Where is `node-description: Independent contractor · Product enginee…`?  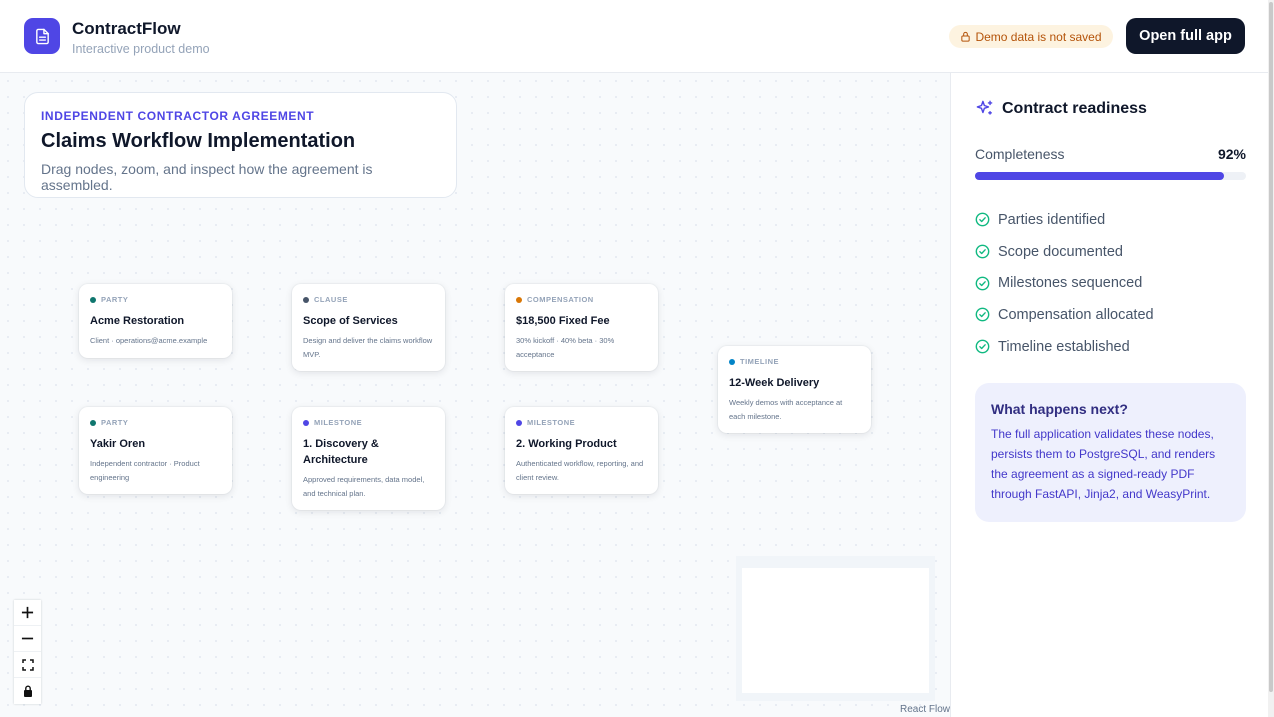 node-description: Independent contractor · Product enginee… is located at coordinates (145, 470).